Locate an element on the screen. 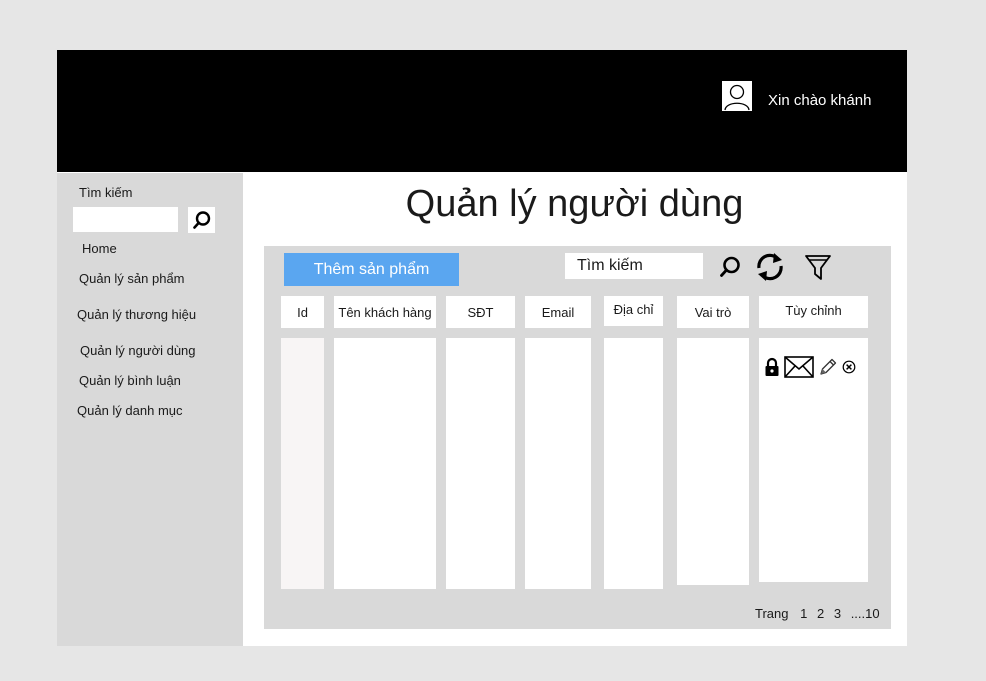  sidebar-item-users: Quản lý người dùng is located at coordinates (138, 350).